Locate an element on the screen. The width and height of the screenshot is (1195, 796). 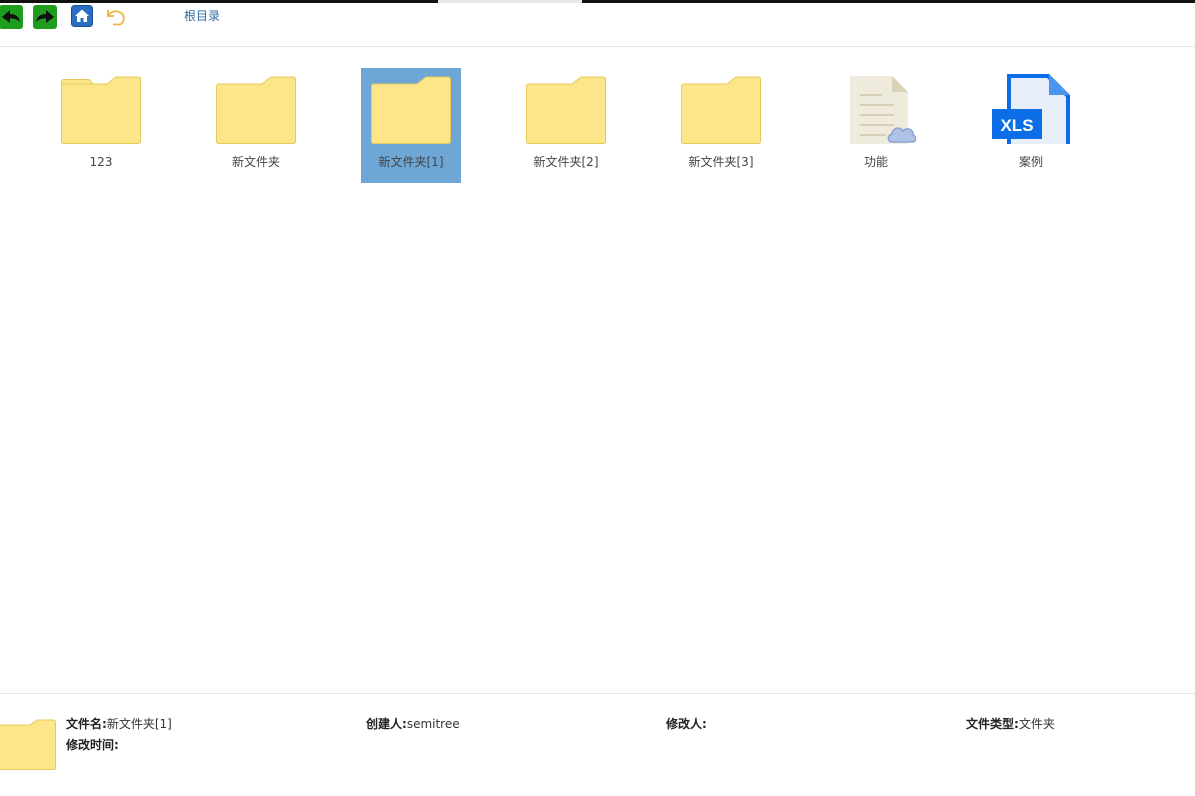
toolbar: 根目录 is located at coordinates (597, 25).